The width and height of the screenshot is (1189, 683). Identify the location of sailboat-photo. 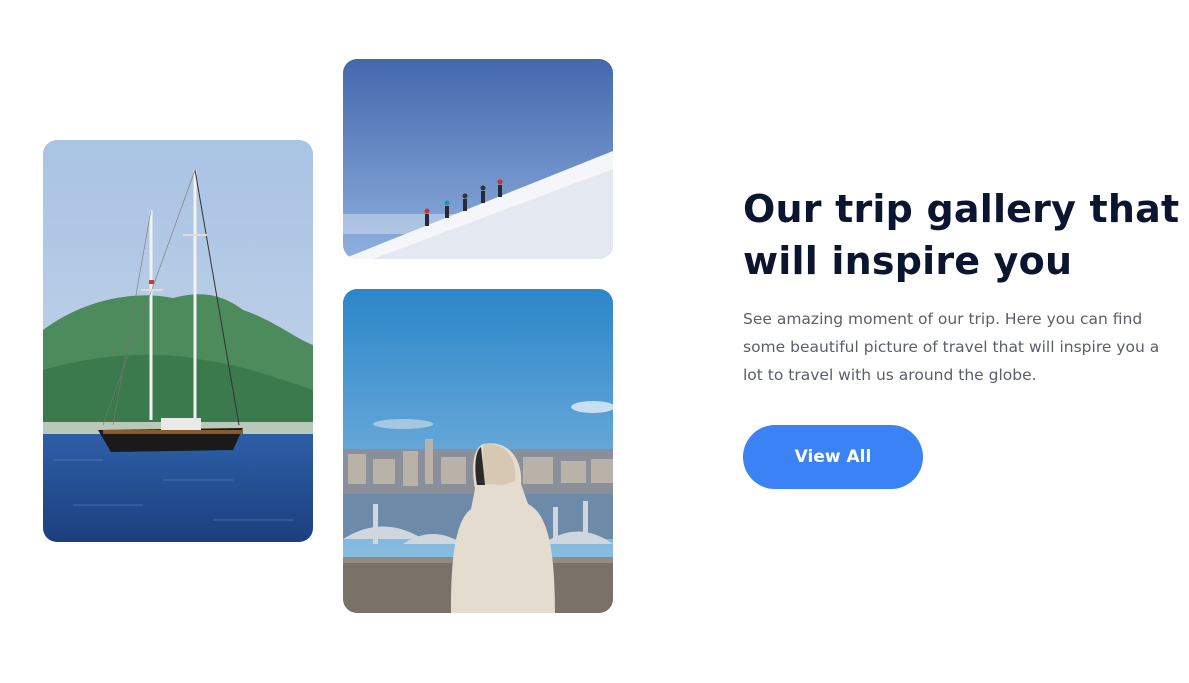
(178, 341).